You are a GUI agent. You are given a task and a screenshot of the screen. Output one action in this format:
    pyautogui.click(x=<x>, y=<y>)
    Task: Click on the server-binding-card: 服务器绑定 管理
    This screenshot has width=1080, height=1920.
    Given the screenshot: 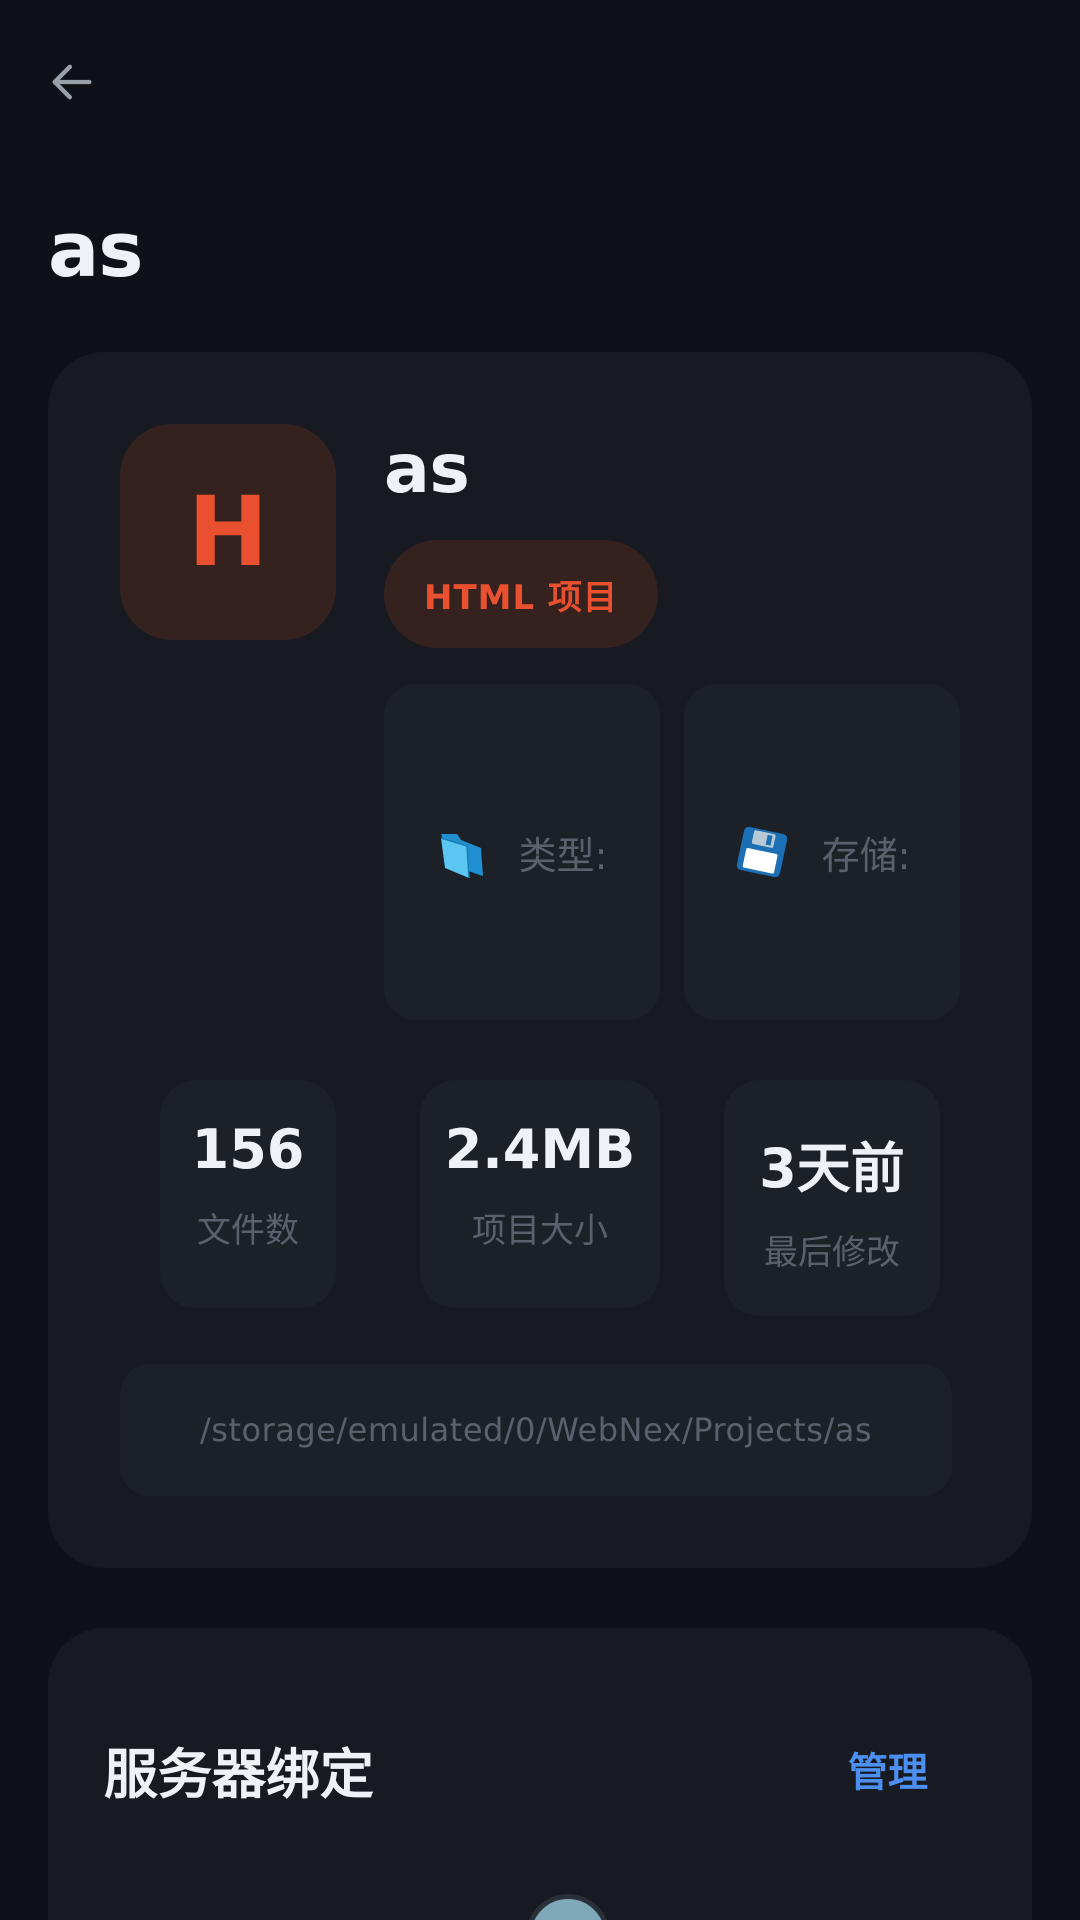 What is the action you would take?
    pyautogui.click(x=540, y=1774)
    